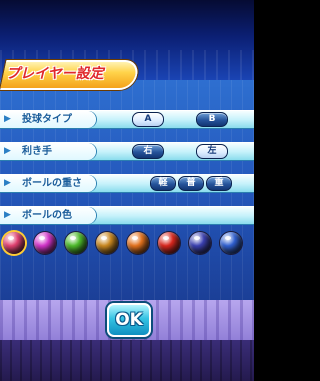 This screenshot has width=320, height=381. I want to click on weight-light-button: 軽, so click(163, 183).